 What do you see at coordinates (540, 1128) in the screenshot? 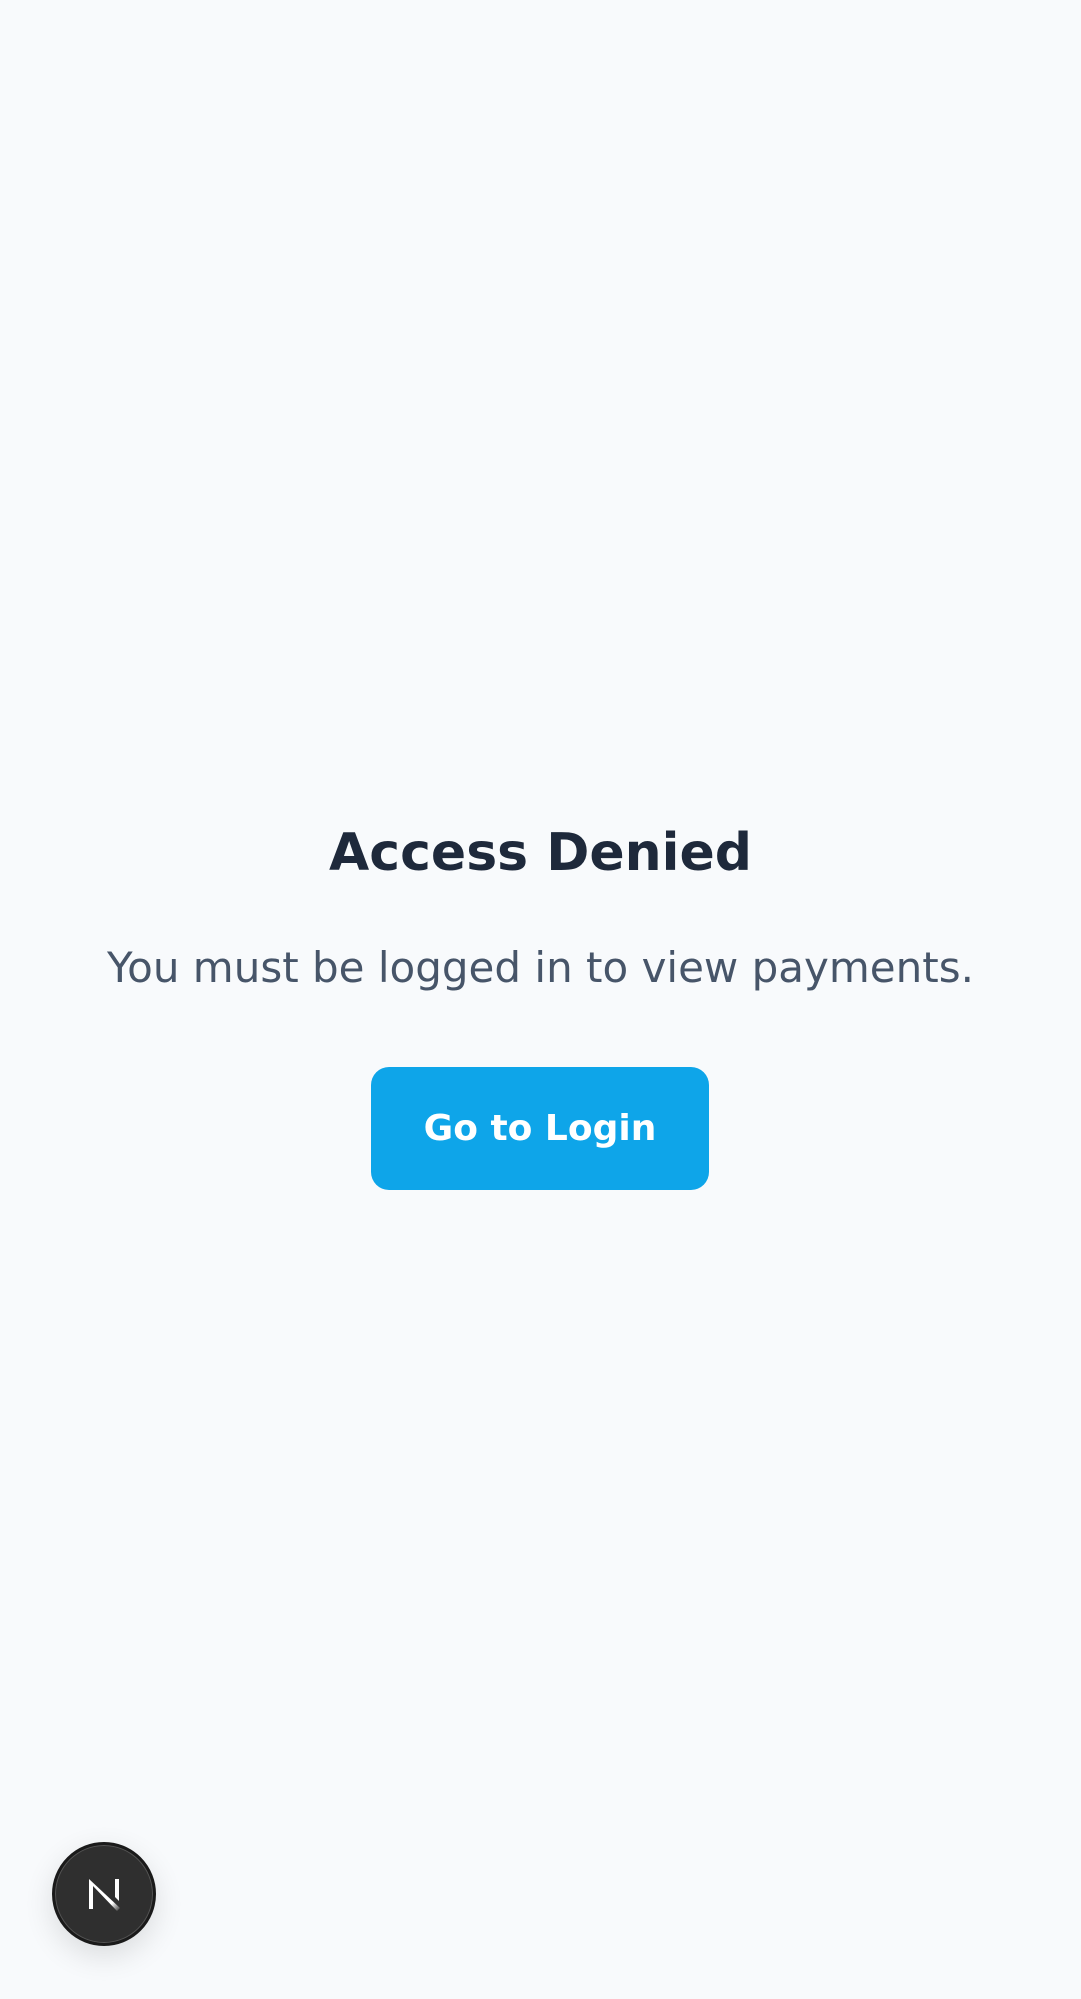
I see `go-to-login-button: Go to Login` at bounding box center [540, 1128].